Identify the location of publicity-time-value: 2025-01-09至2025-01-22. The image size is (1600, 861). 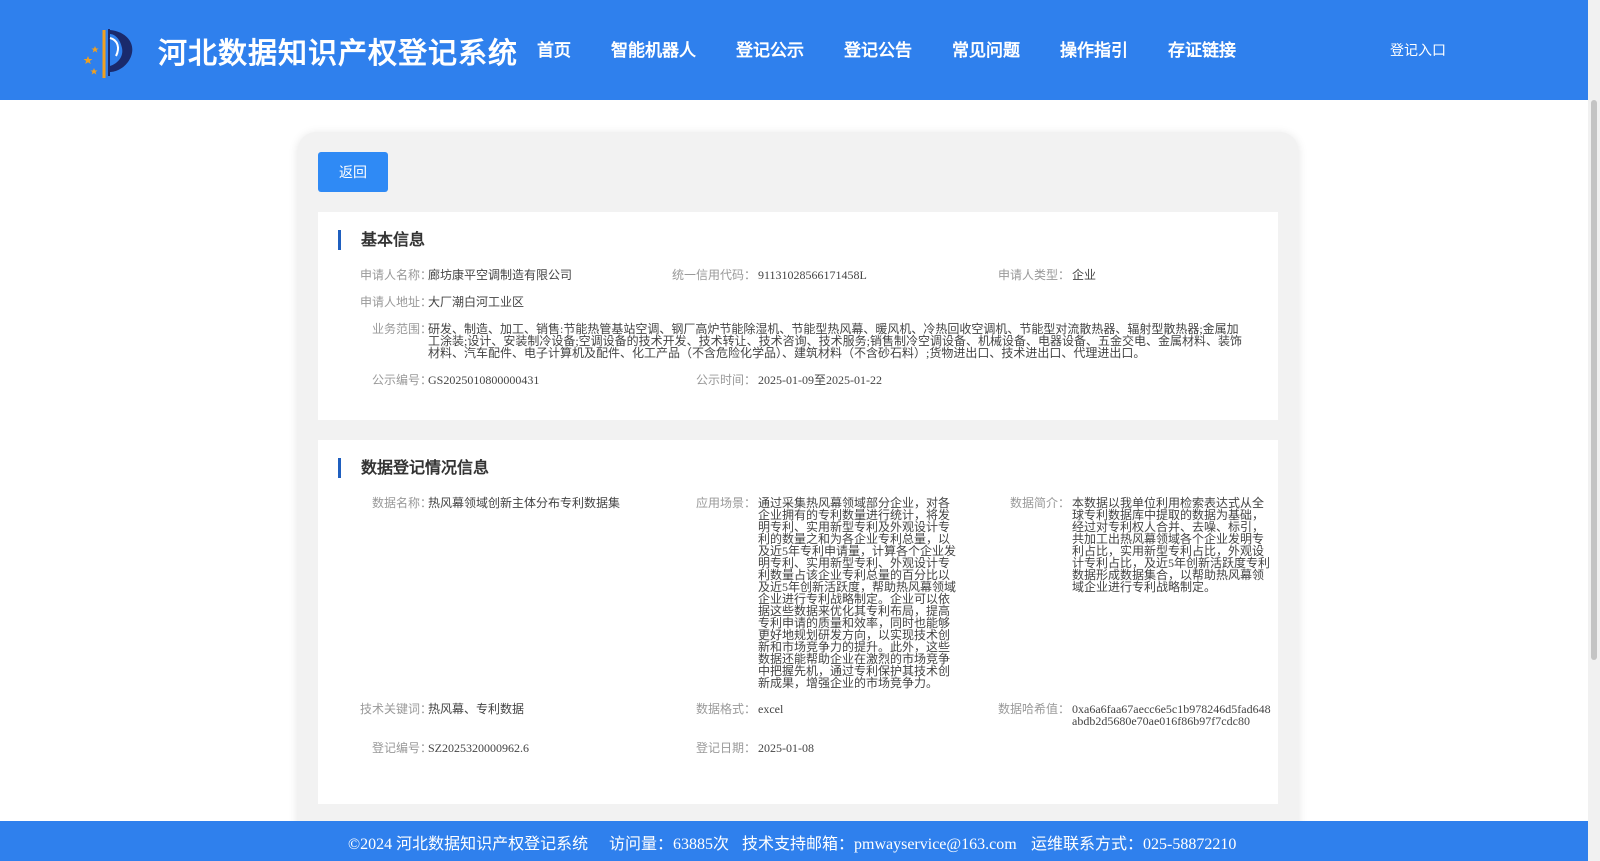
(820, 380).